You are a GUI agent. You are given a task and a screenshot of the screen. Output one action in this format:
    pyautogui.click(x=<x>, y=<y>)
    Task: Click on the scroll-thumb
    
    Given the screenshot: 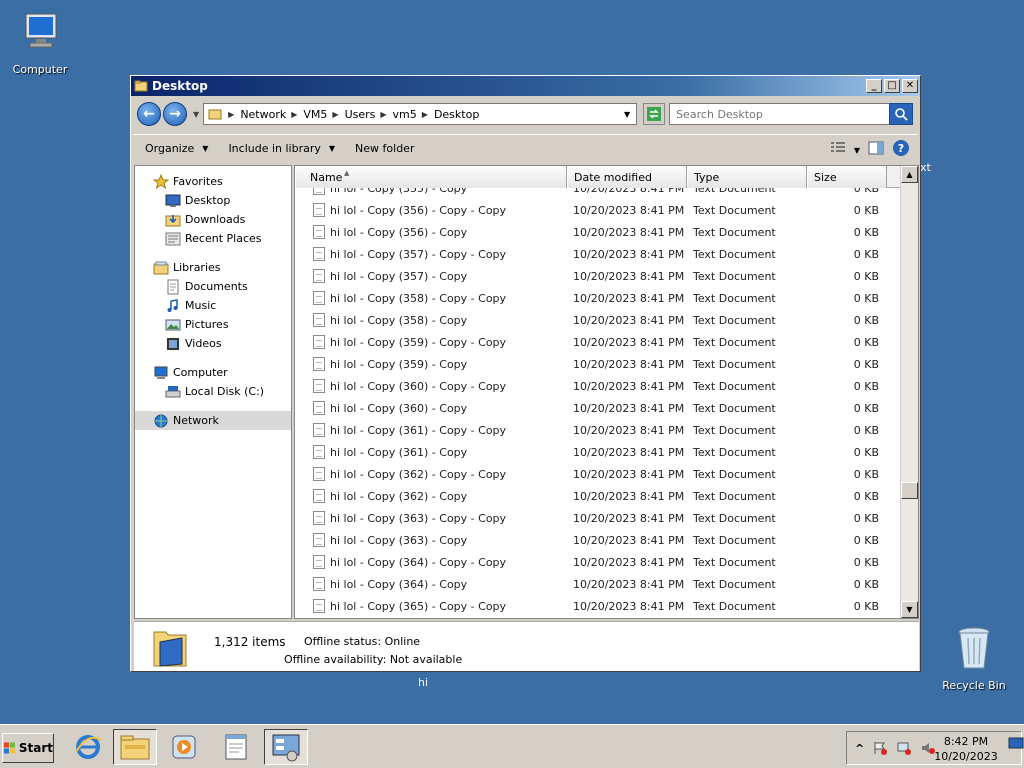 What is the action you would take?
    pyautogui.click(x=909, y=490)
    